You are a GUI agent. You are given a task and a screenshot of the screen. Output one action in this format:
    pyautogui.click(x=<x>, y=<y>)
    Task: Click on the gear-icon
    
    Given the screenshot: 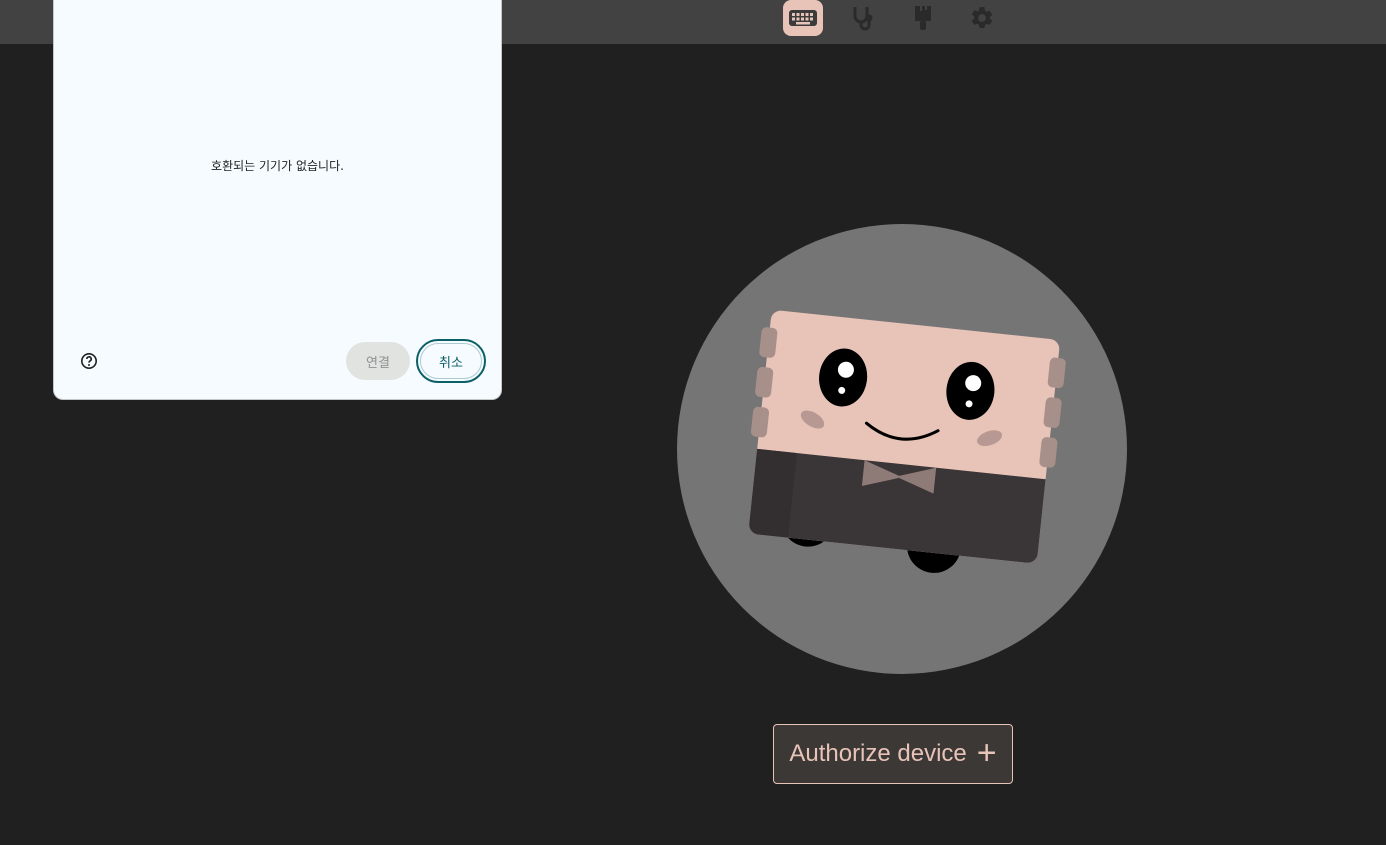 What is the action you would take?
    pyautogui.click(x=982, y=17)
    